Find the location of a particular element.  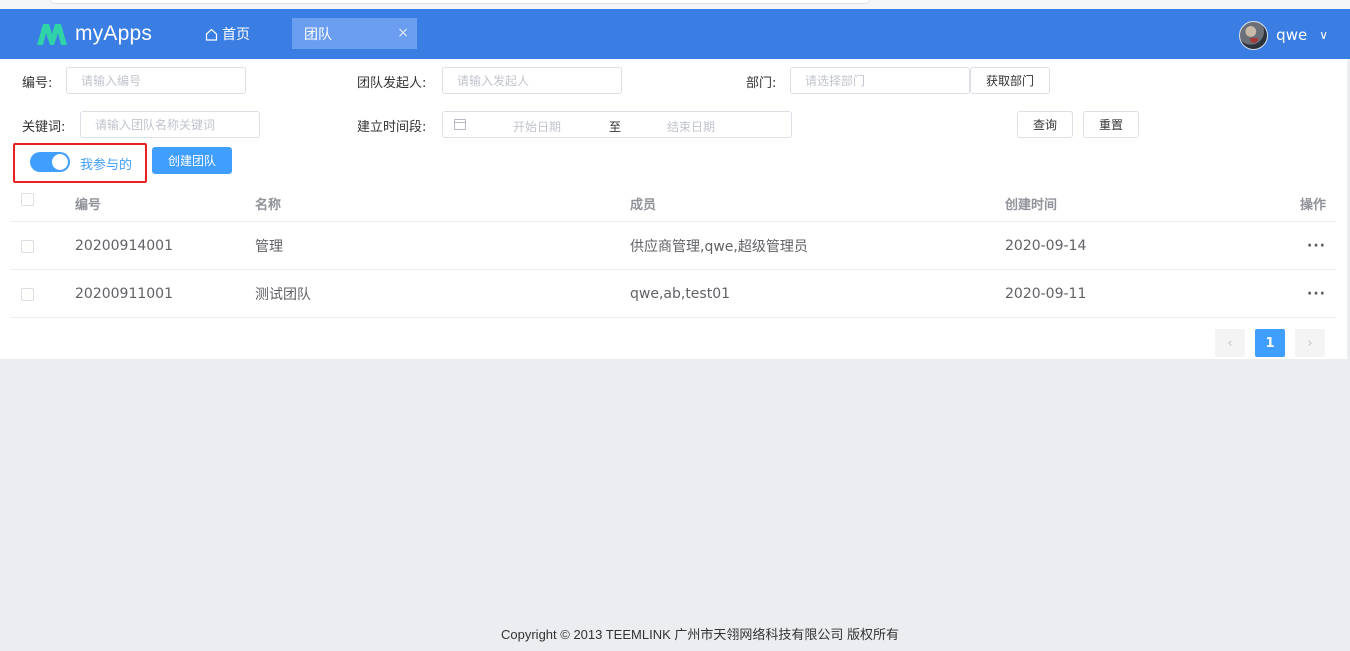

initiator-label: 团队发起人: is located at coordinates (392, 83).